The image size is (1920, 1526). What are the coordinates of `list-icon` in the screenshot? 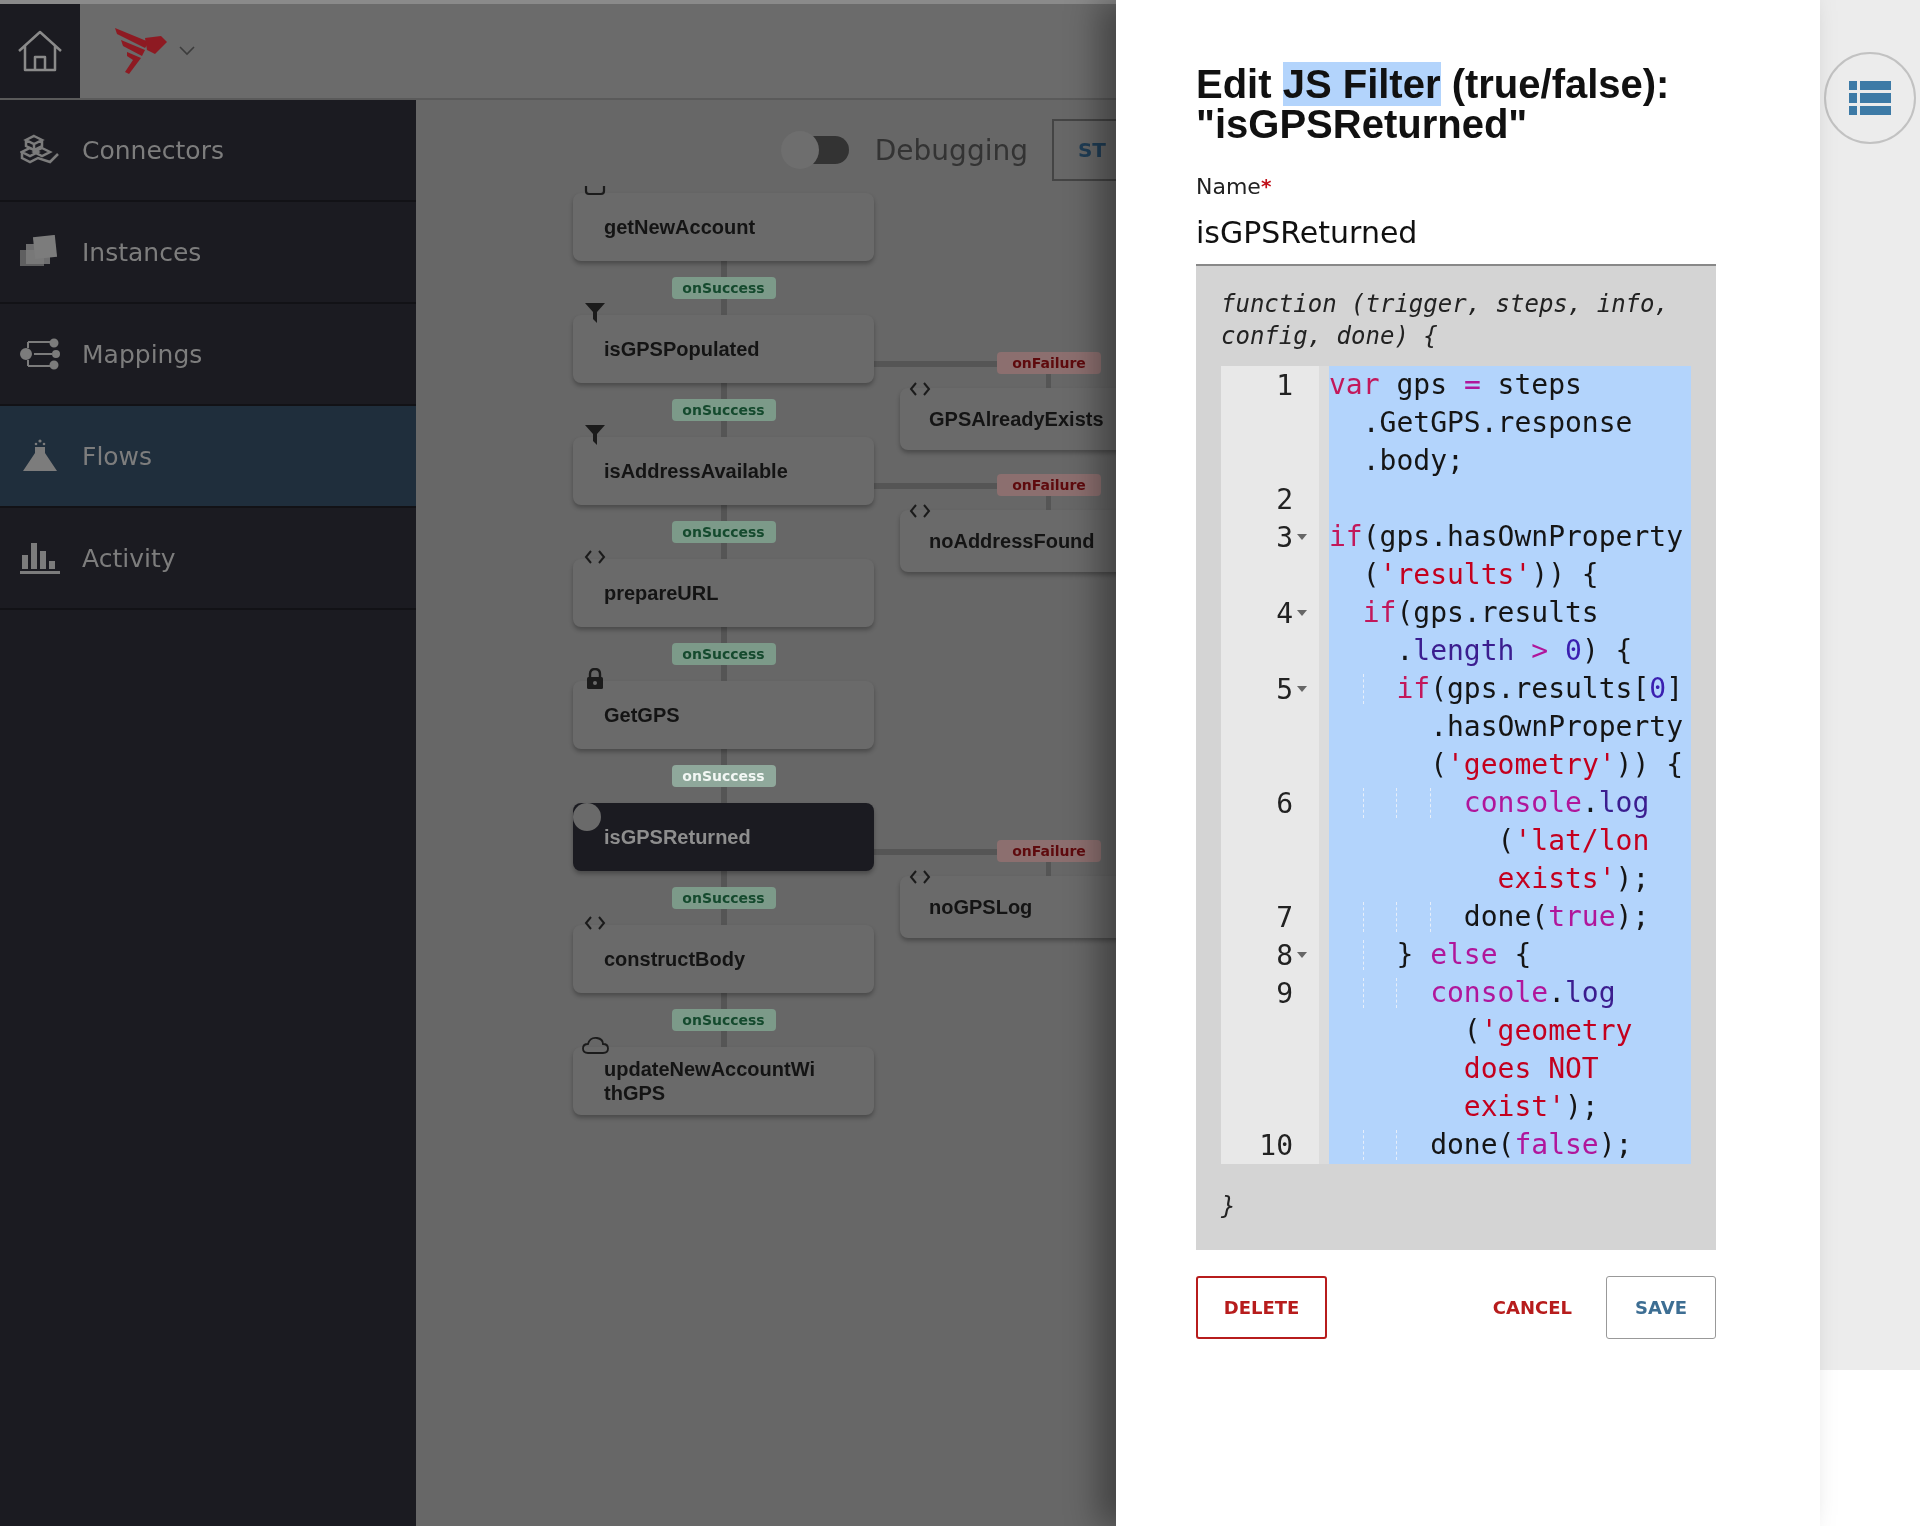 It's located at (1870, 98).